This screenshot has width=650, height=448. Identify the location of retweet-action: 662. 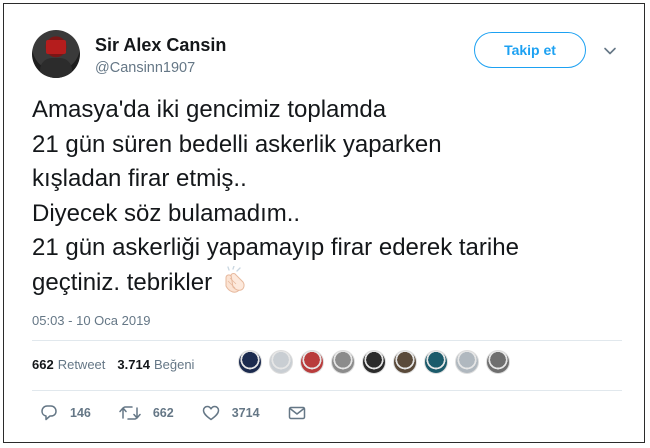
(146, 413).